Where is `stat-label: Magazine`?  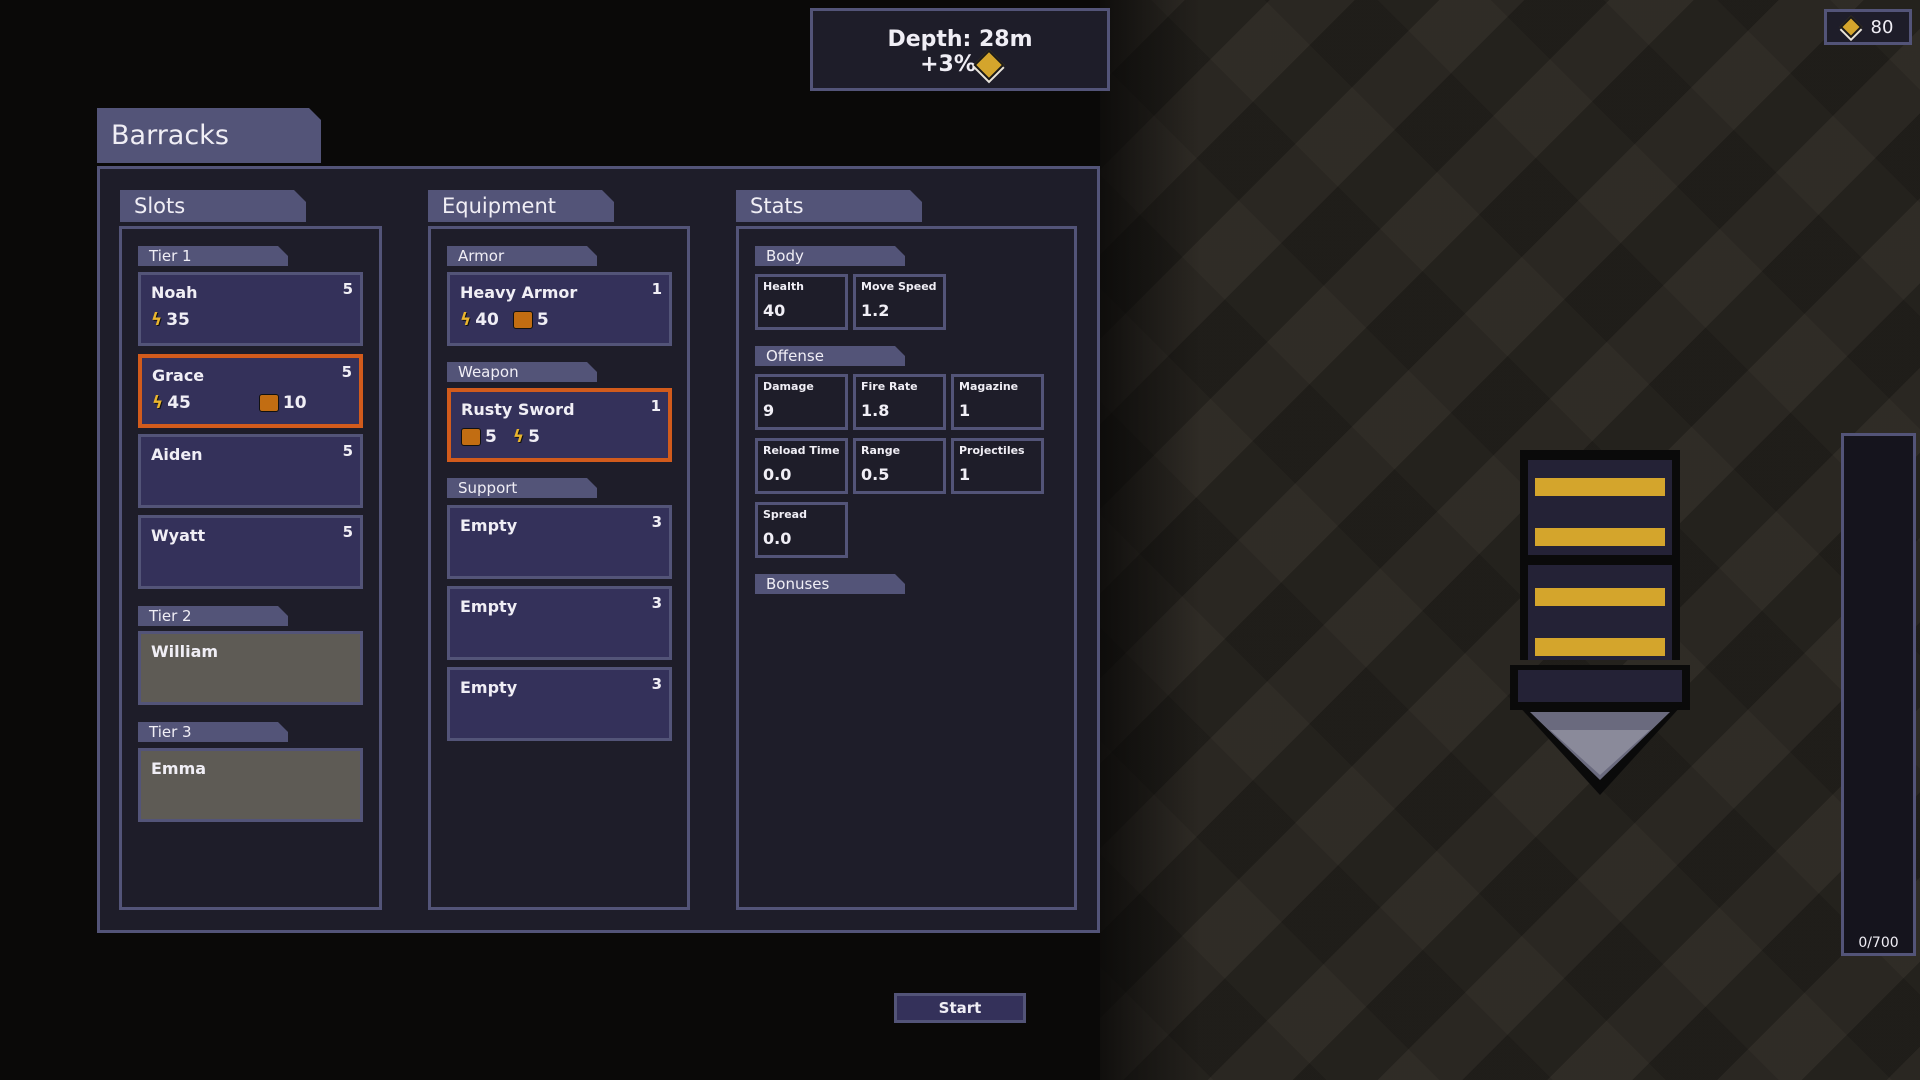 stat-label: Magazine is located at coordinates (989, 386).